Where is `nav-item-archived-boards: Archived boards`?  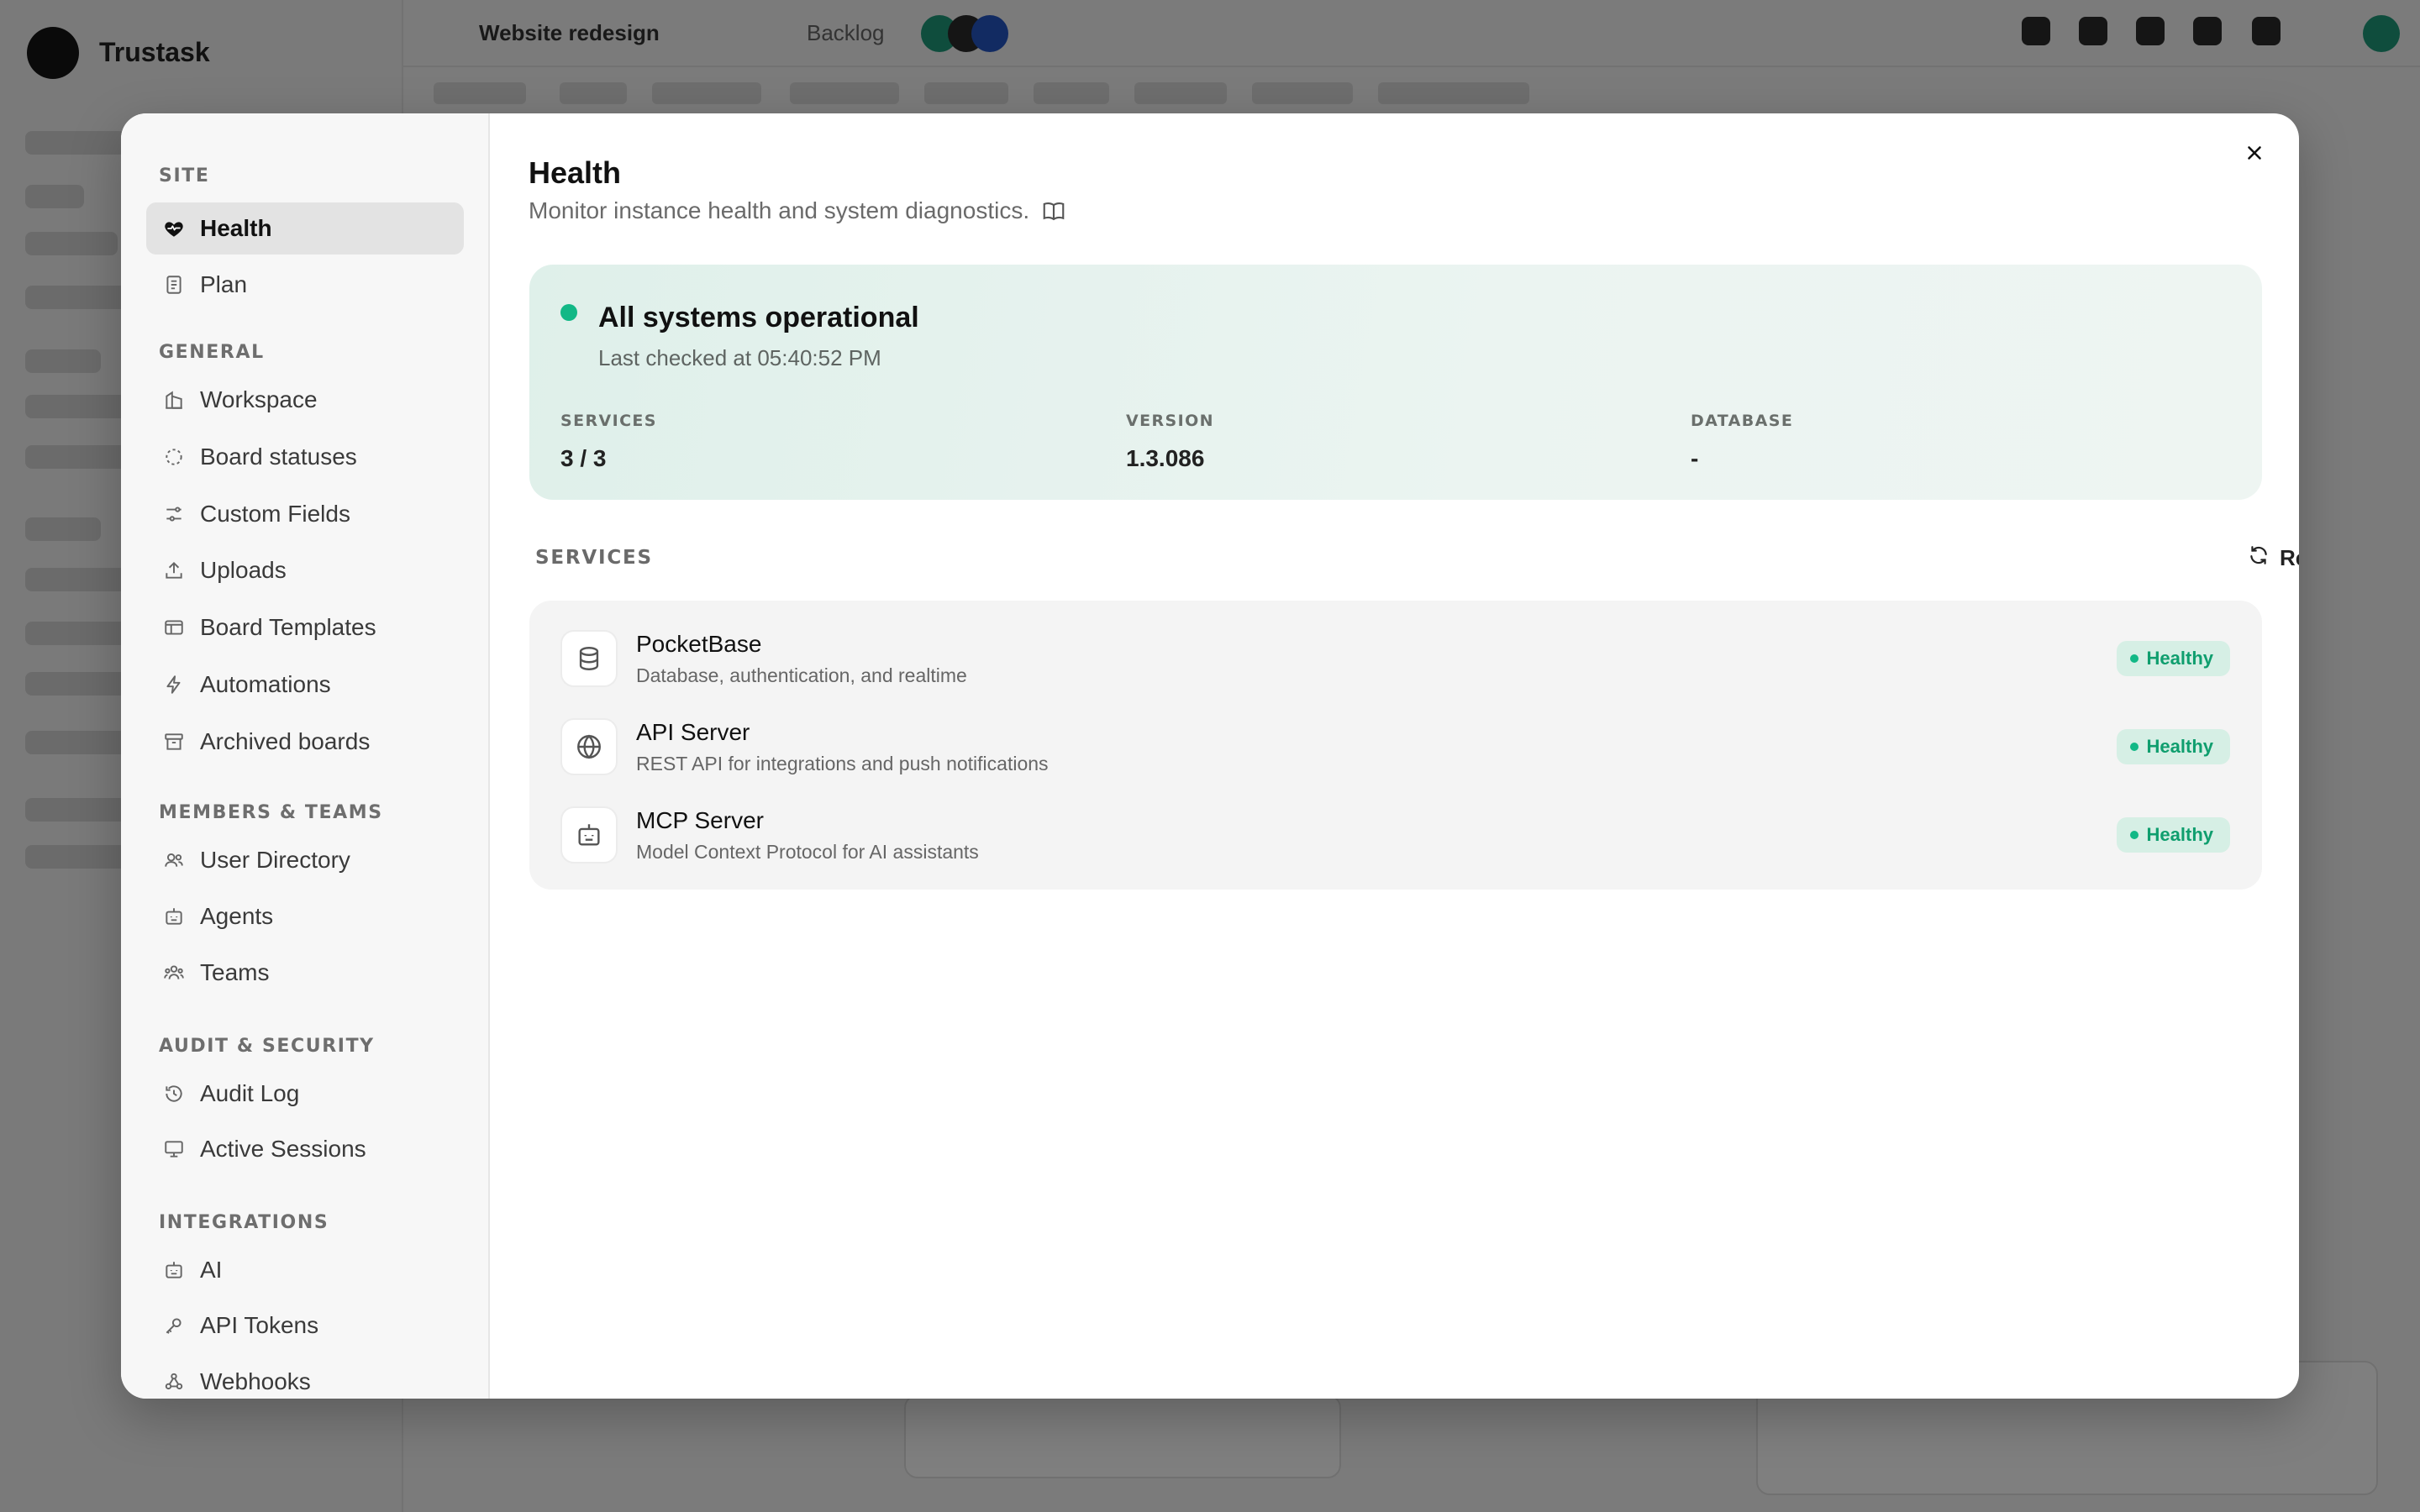 nav-item-archived-boards: Archived boards is located at coordinates (305, 742).